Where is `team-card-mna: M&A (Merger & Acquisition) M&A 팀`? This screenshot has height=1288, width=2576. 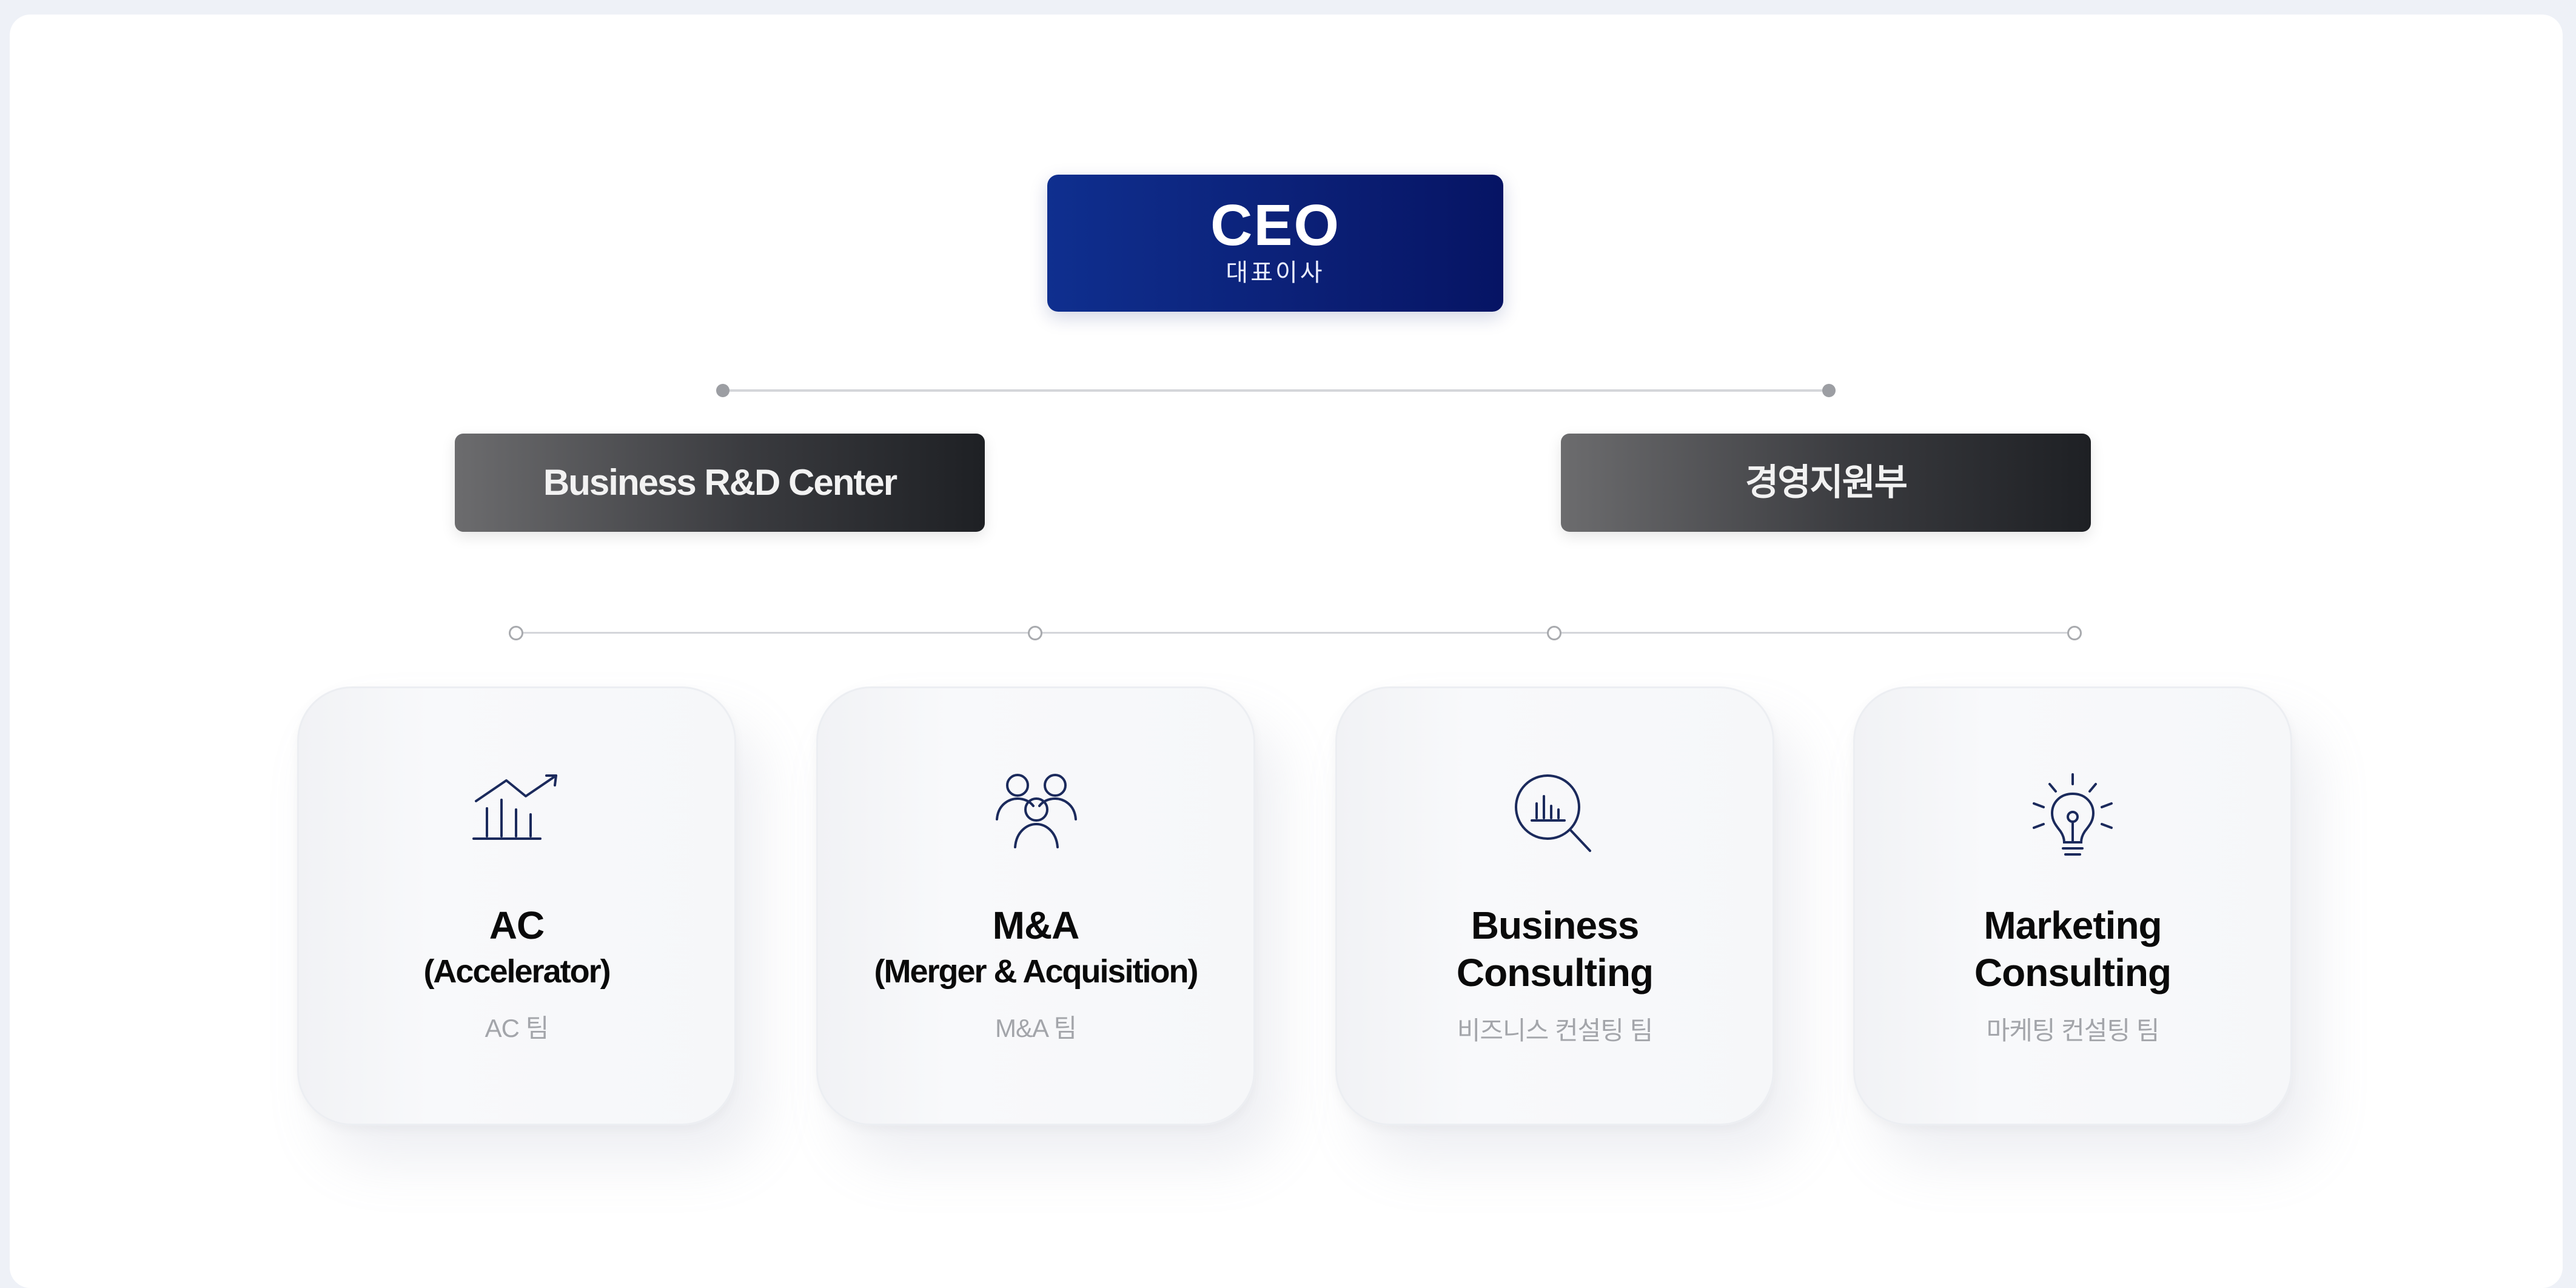 team-card-mna: M&A (Merger & Acquisition) M&A 팀 is located at coordinates (1035, 906).